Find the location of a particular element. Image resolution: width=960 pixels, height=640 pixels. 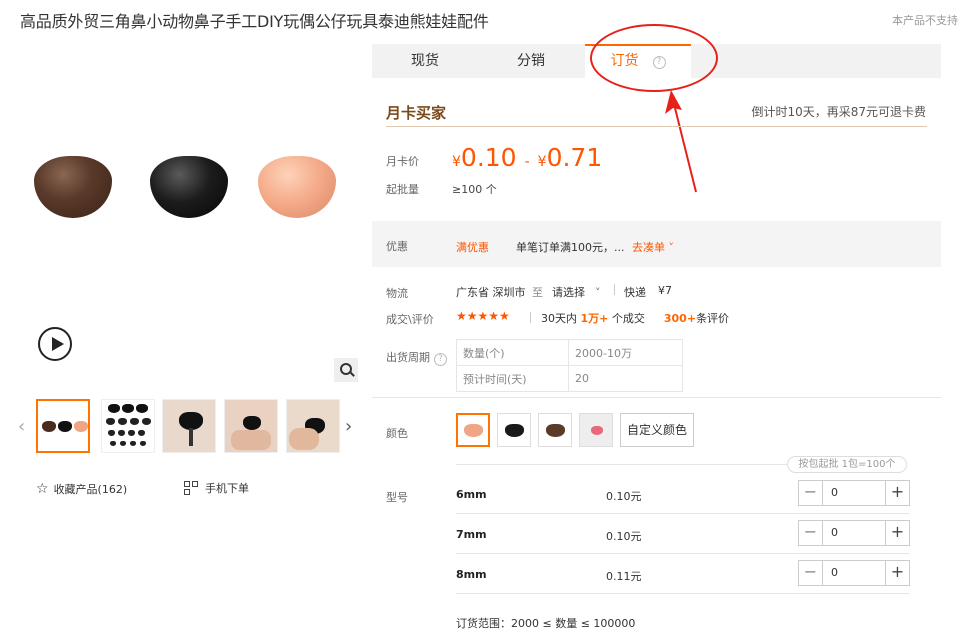

sku-size: 7mm is located at coordinates (471, 534).